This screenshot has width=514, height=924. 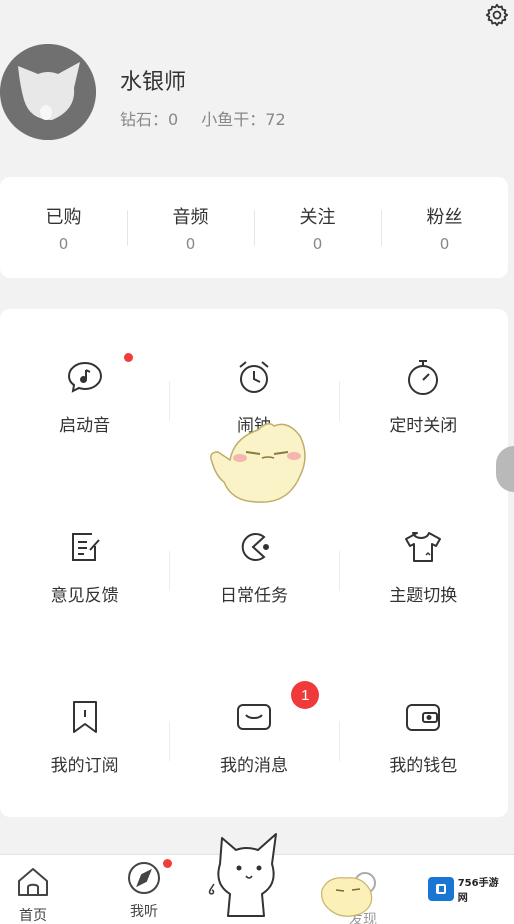 What do you see at coordinates (253, 738) in the screenshot?
I see `grid-item-messages: 1 我的消息` at bounding box center [253, 738].